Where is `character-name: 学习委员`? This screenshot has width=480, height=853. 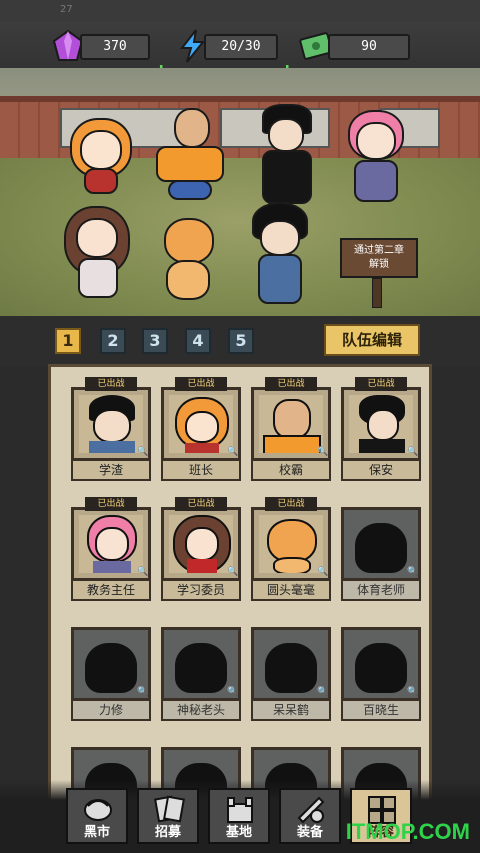 character-name: 学习委员 is located at coordinates (201, 591).